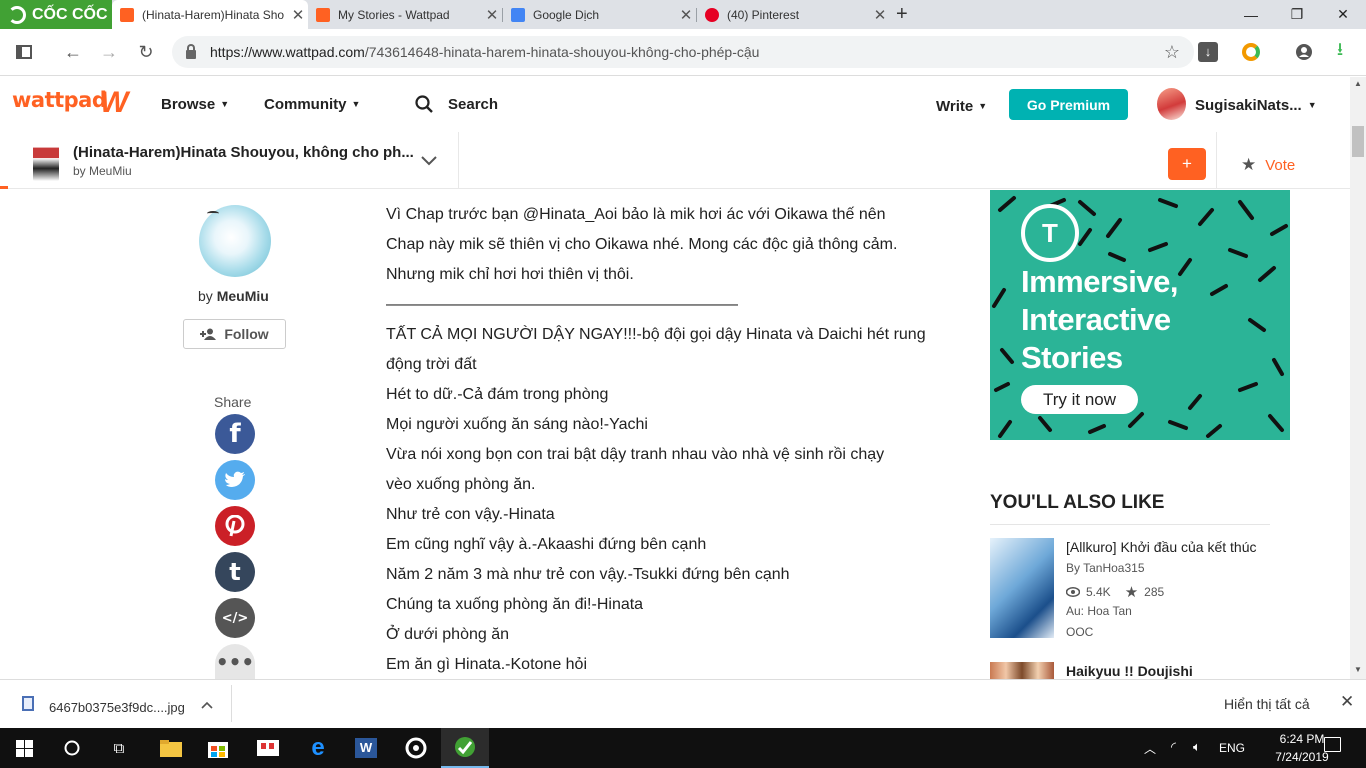 This screenshot has width=1366, height=768. I want to click on tumblr-share-icon: t, so click(235, 572).